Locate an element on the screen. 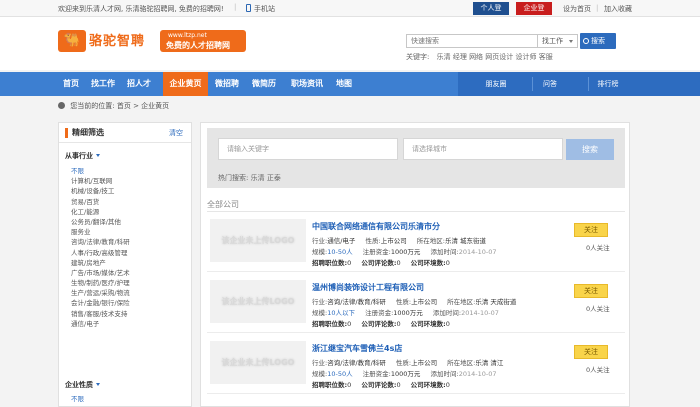 The height and width of the screenshot is (407, 700). keyword-link: 网络 is located at coordinates (476, 57).